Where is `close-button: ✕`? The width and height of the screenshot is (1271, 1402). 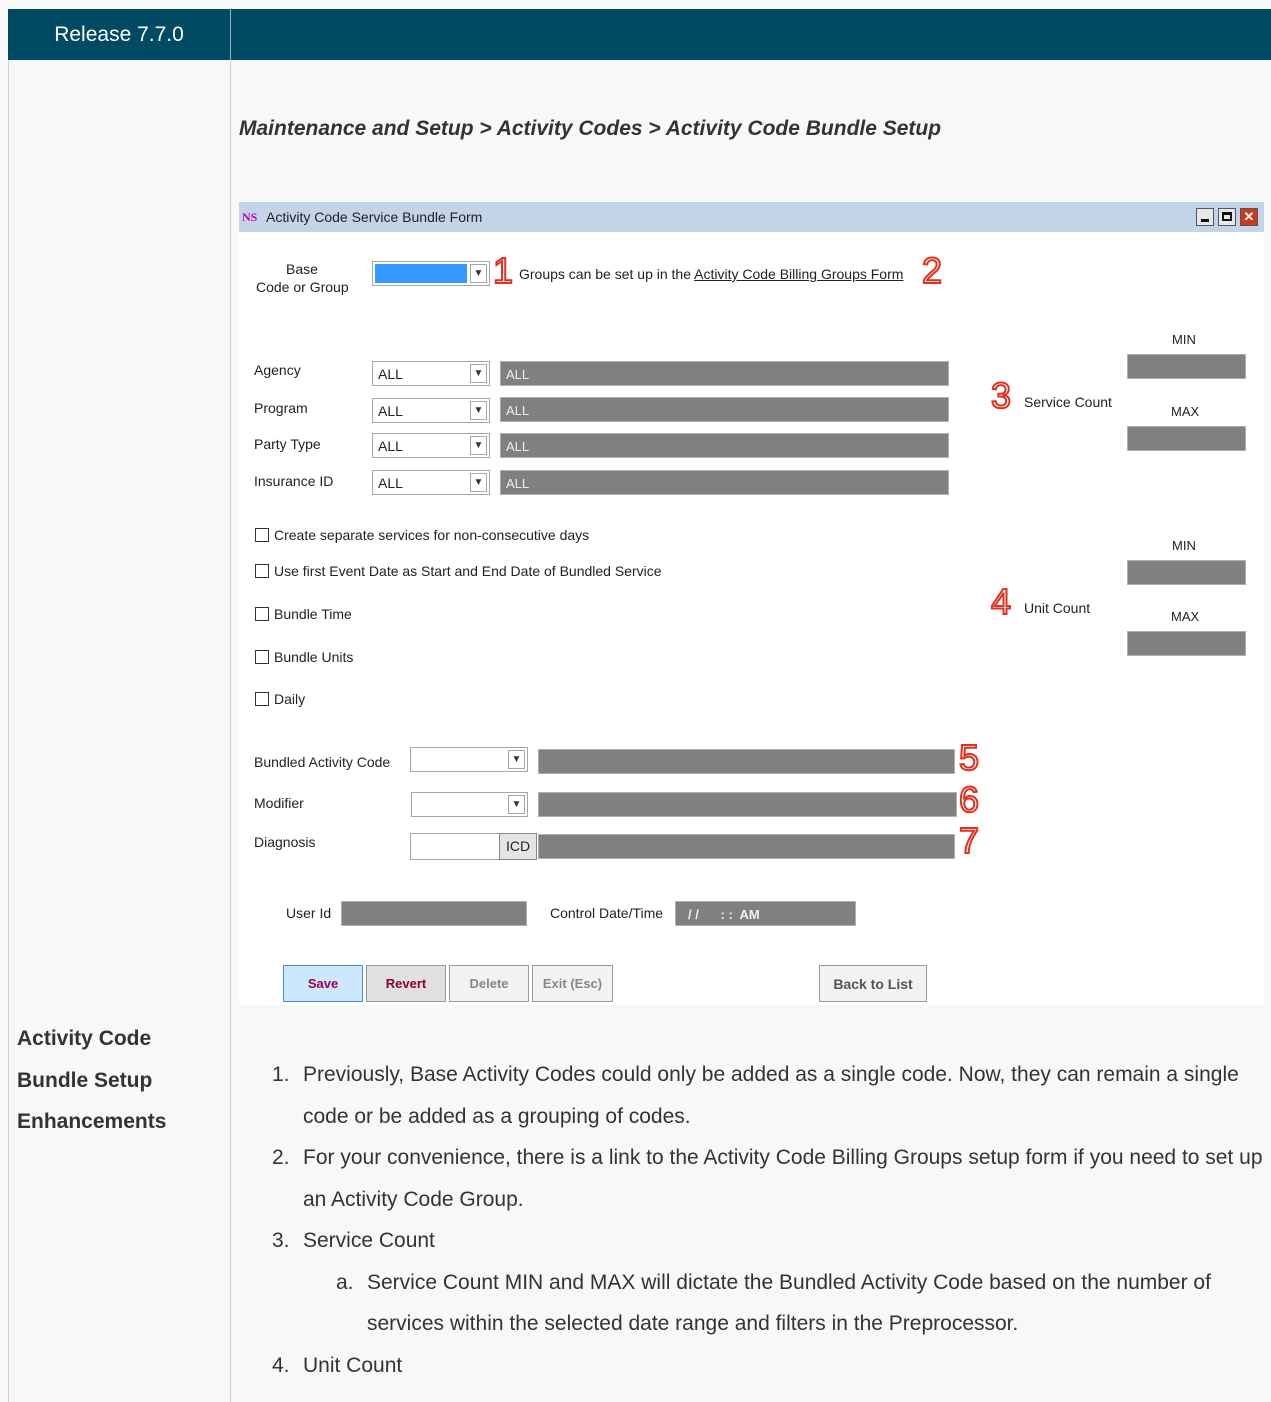
close-button: ✕ is located at coordinates (1249, 217).